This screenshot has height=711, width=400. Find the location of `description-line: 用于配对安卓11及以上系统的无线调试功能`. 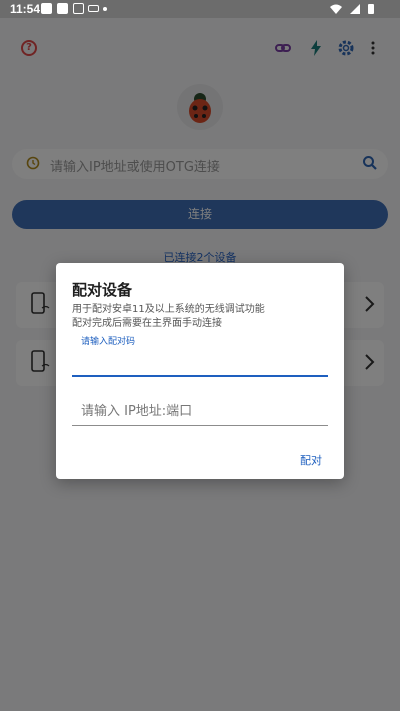

description-line: 用于配对安卓11及以上系统的无线调试功能 is located at coordinates (168, 309).